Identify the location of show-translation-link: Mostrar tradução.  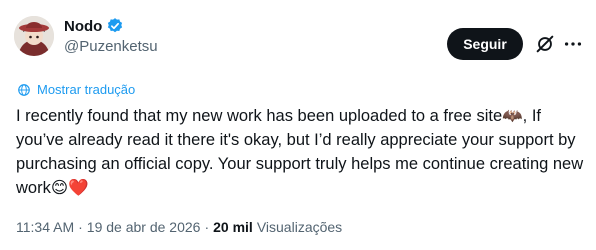
(76, 89).